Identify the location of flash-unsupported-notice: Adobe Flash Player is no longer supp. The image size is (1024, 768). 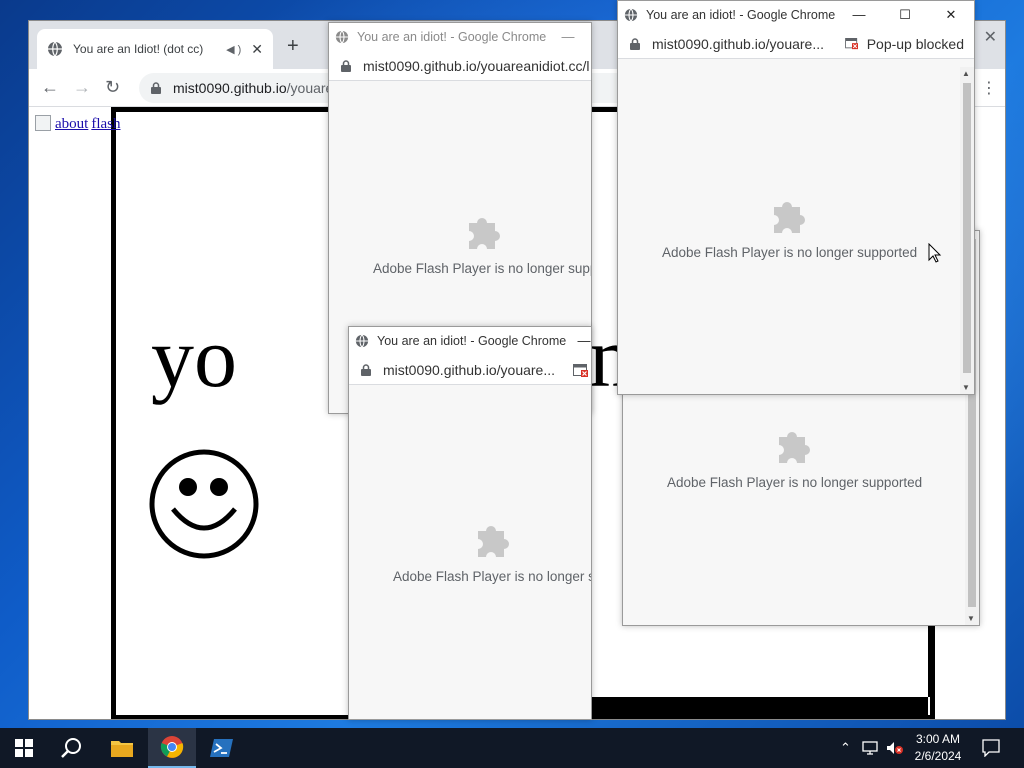
(482, 242).